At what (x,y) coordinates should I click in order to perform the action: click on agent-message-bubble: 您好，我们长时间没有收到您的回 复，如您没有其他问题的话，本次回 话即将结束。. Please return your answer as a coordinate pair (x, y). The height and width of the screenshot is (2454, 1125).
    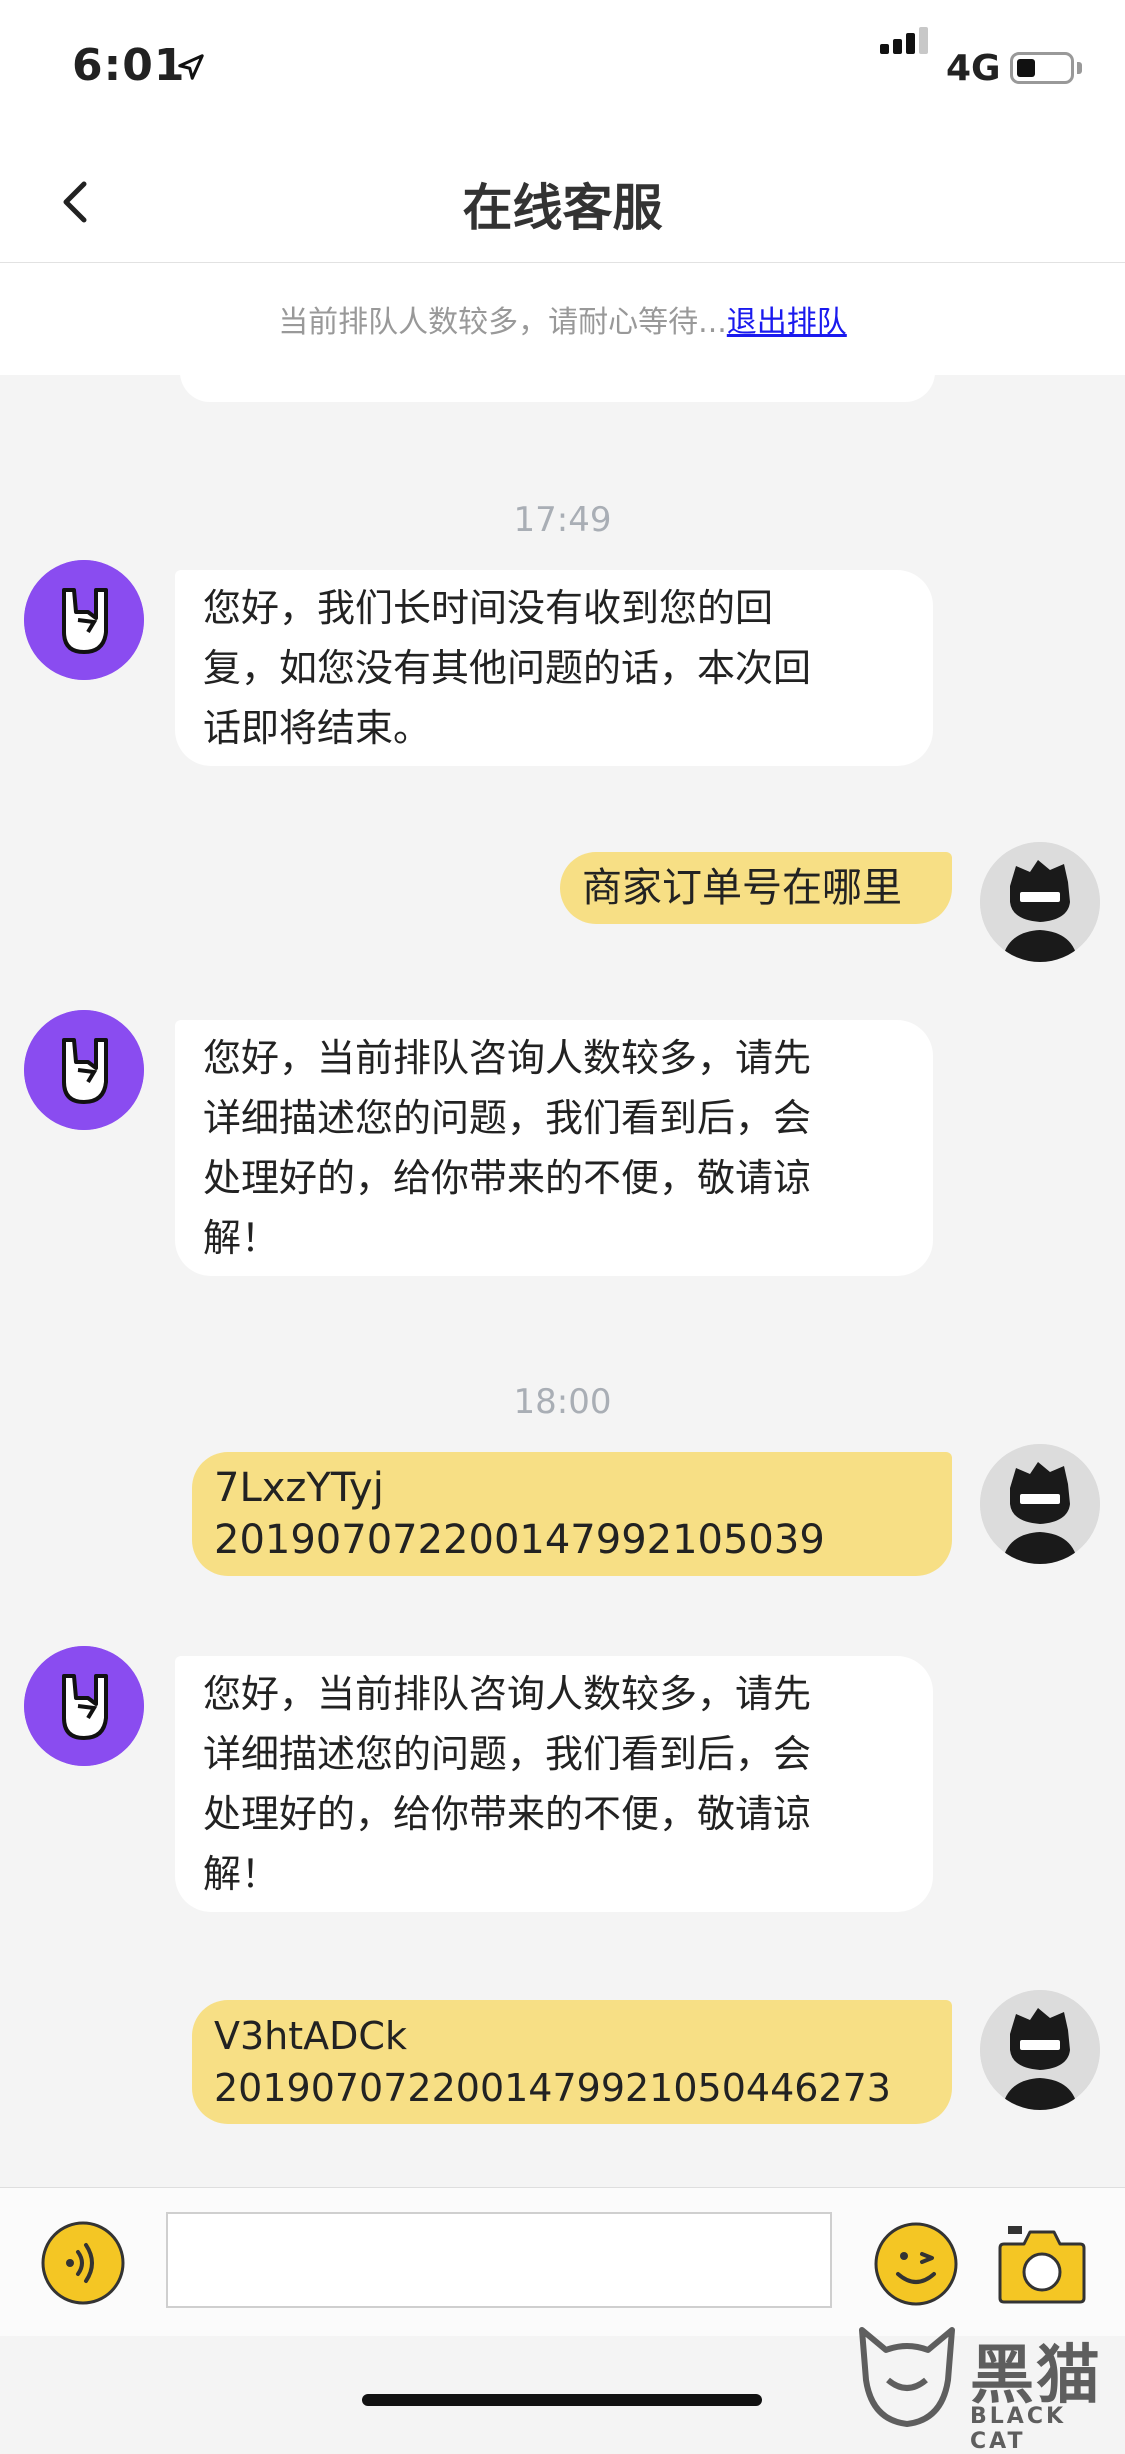
    Looking at the image, I should click on (554, 668).